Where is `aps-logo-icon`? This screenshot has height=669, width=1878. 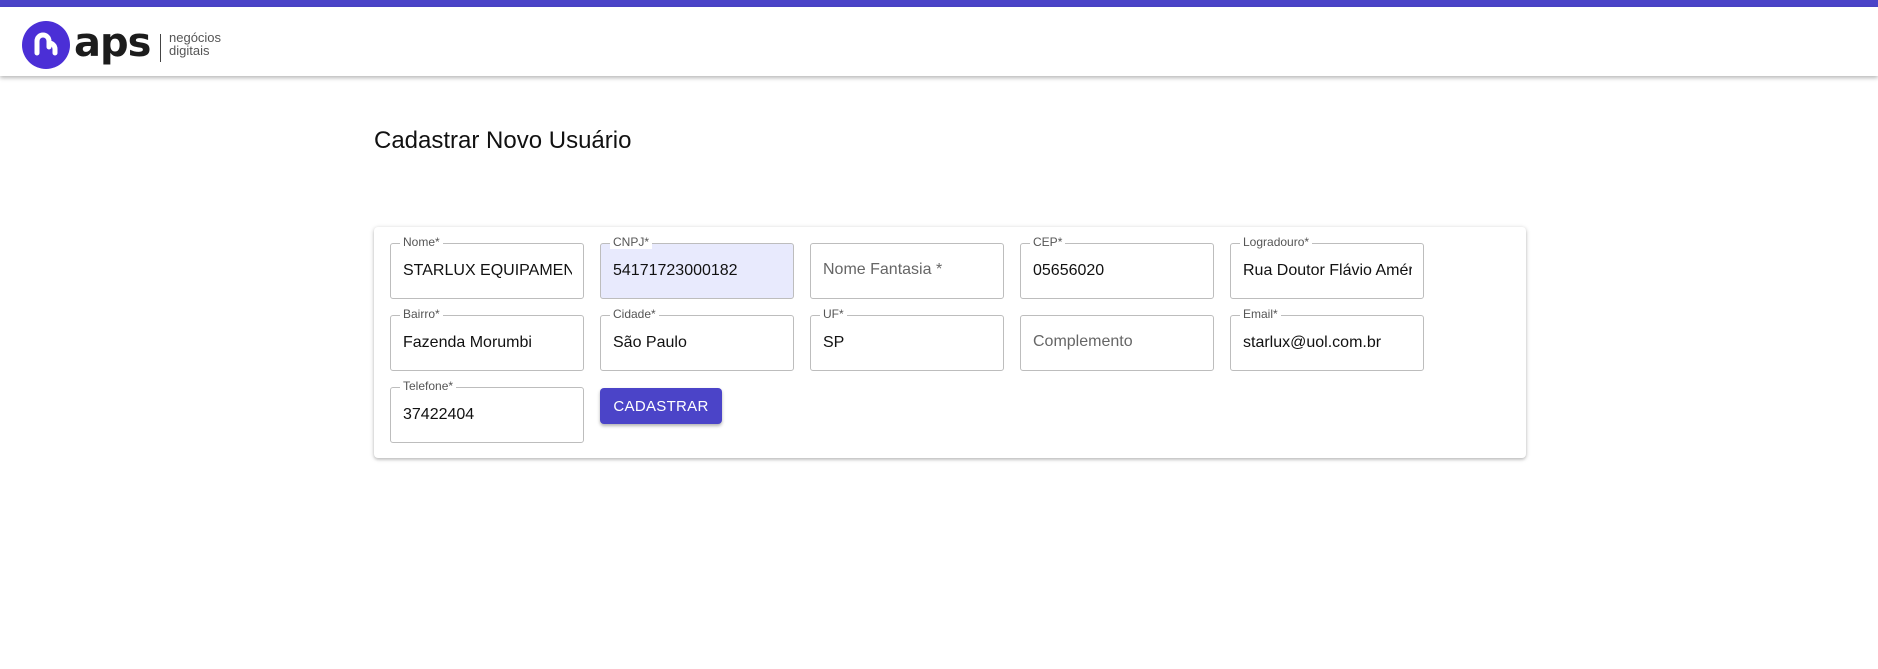
aps-logo-icon is located at coordinates (46, 45).